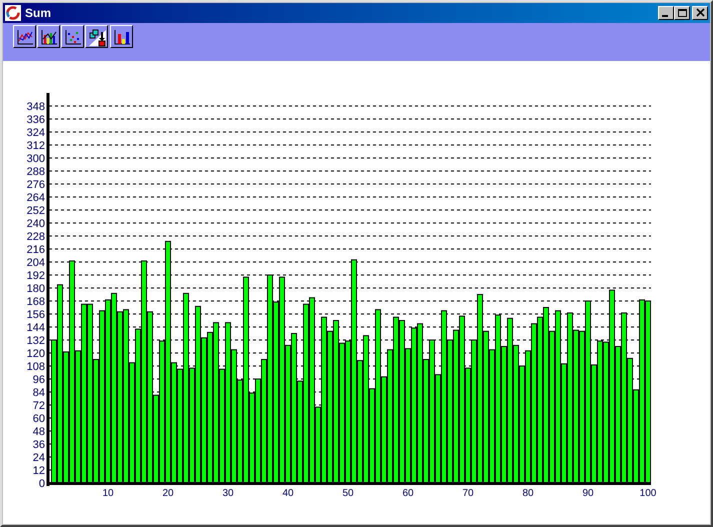 This screenshot has height=527, width=713. What do you see at coordinates (528, 493) in the screenshot?
I see `x-tick-label: 80` at bounding box center [528, 493].